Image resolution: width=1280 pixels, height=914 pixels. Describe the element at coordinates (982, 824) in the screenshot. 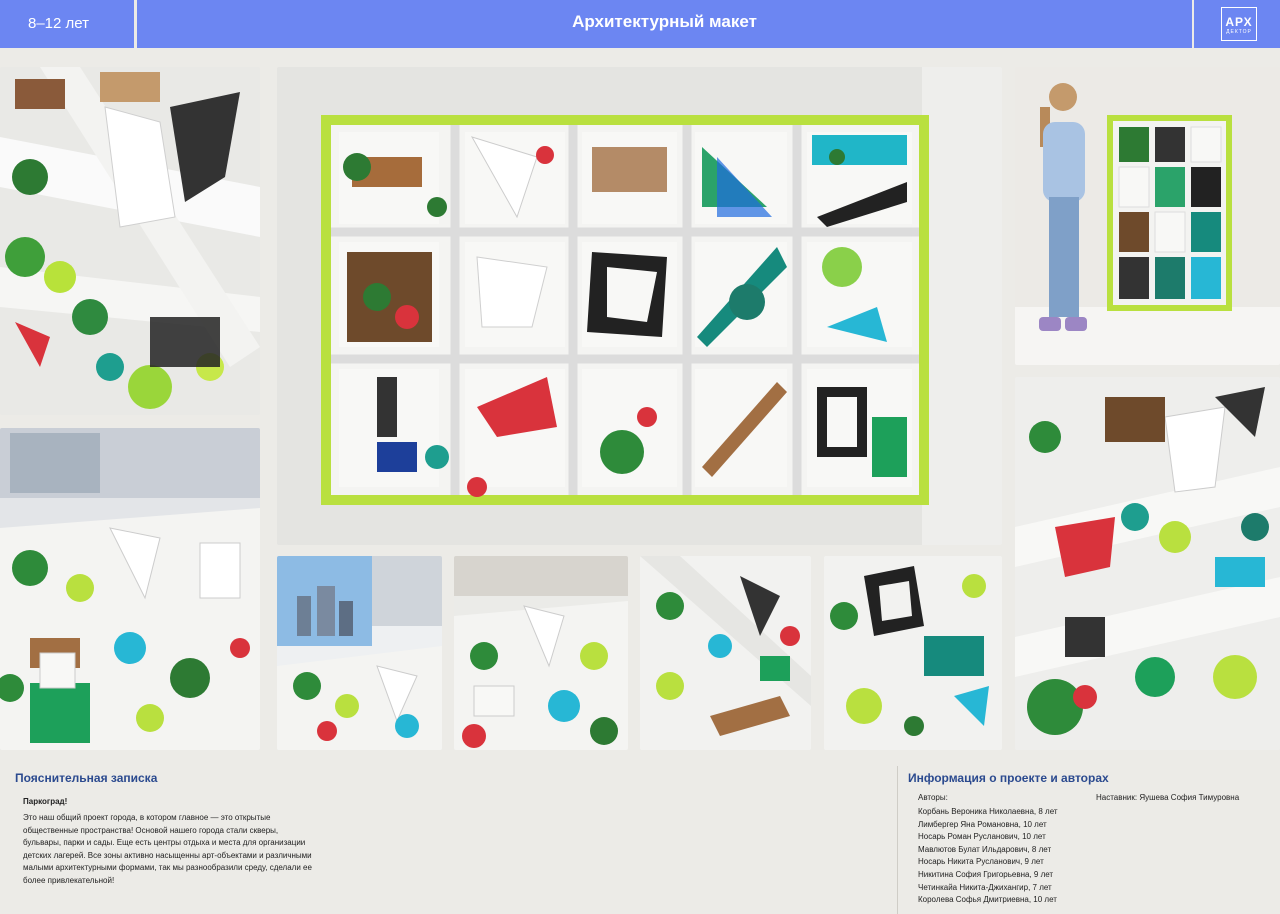

I see `author-item: Лимбергер Яна Романовна, 10 лет` at that location.